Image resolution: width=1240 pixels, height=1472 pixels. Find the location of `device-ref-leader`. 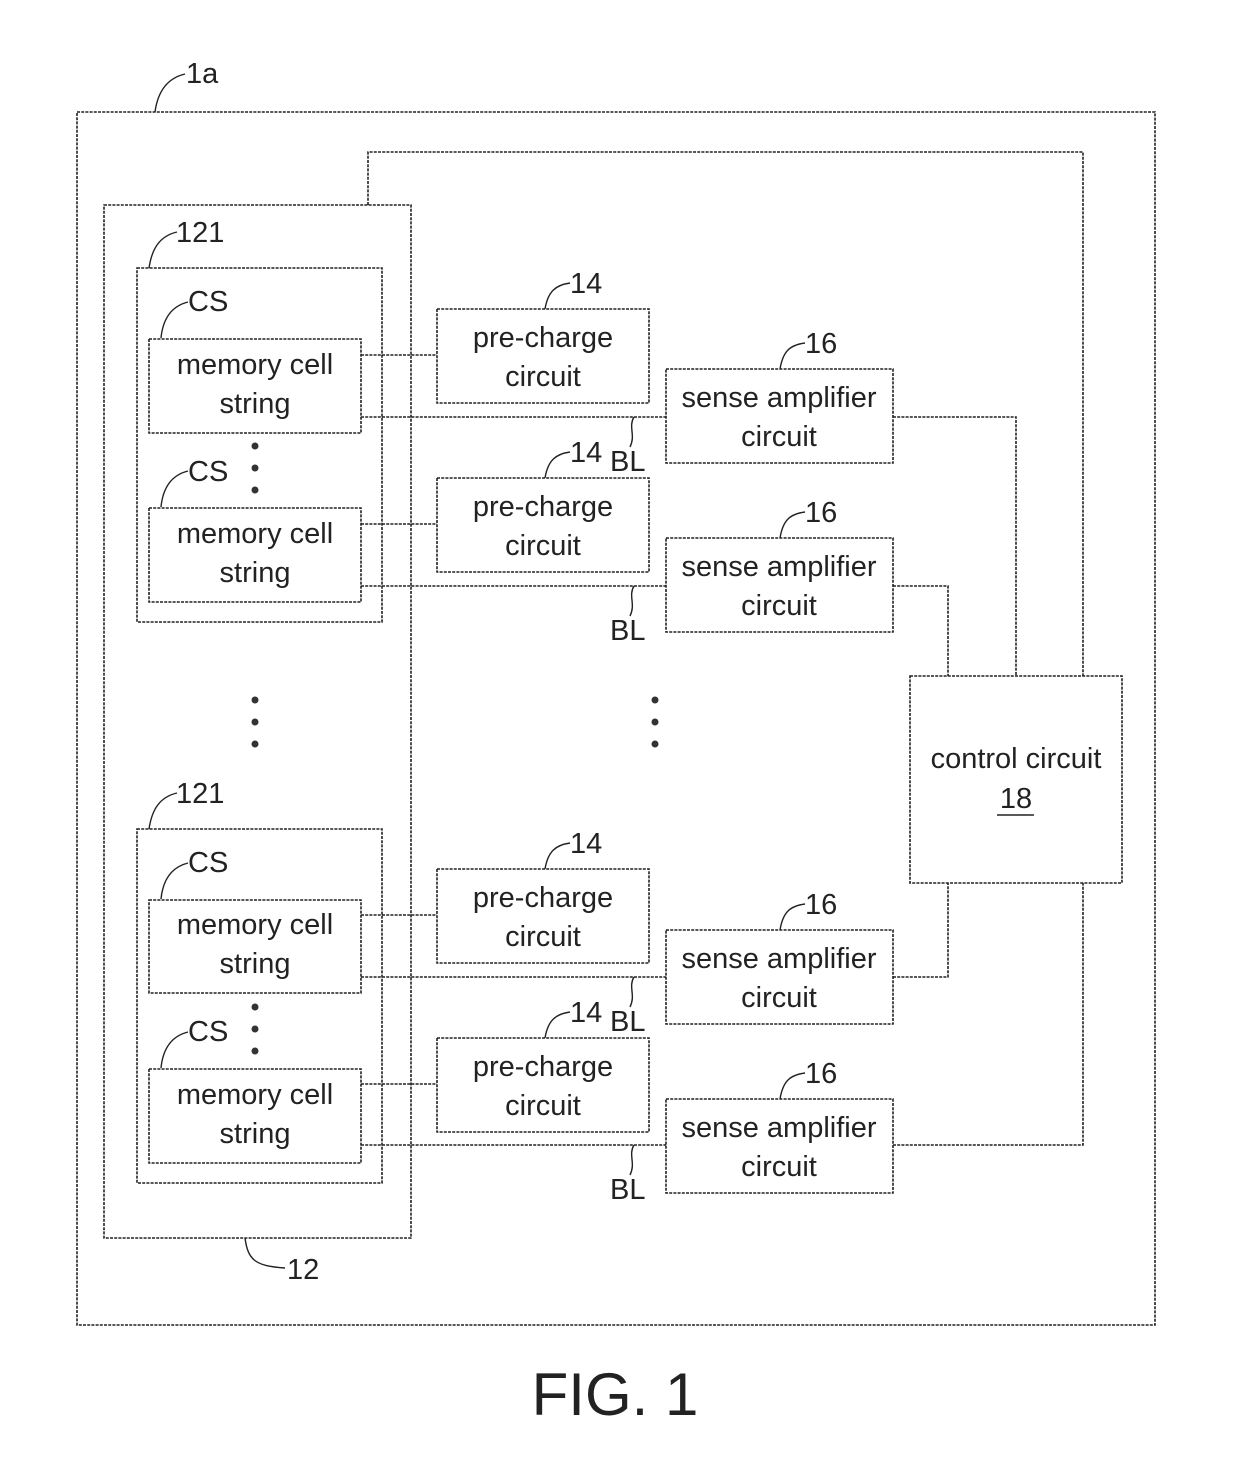

device-ref-leader is located at coordinates (170, 93).